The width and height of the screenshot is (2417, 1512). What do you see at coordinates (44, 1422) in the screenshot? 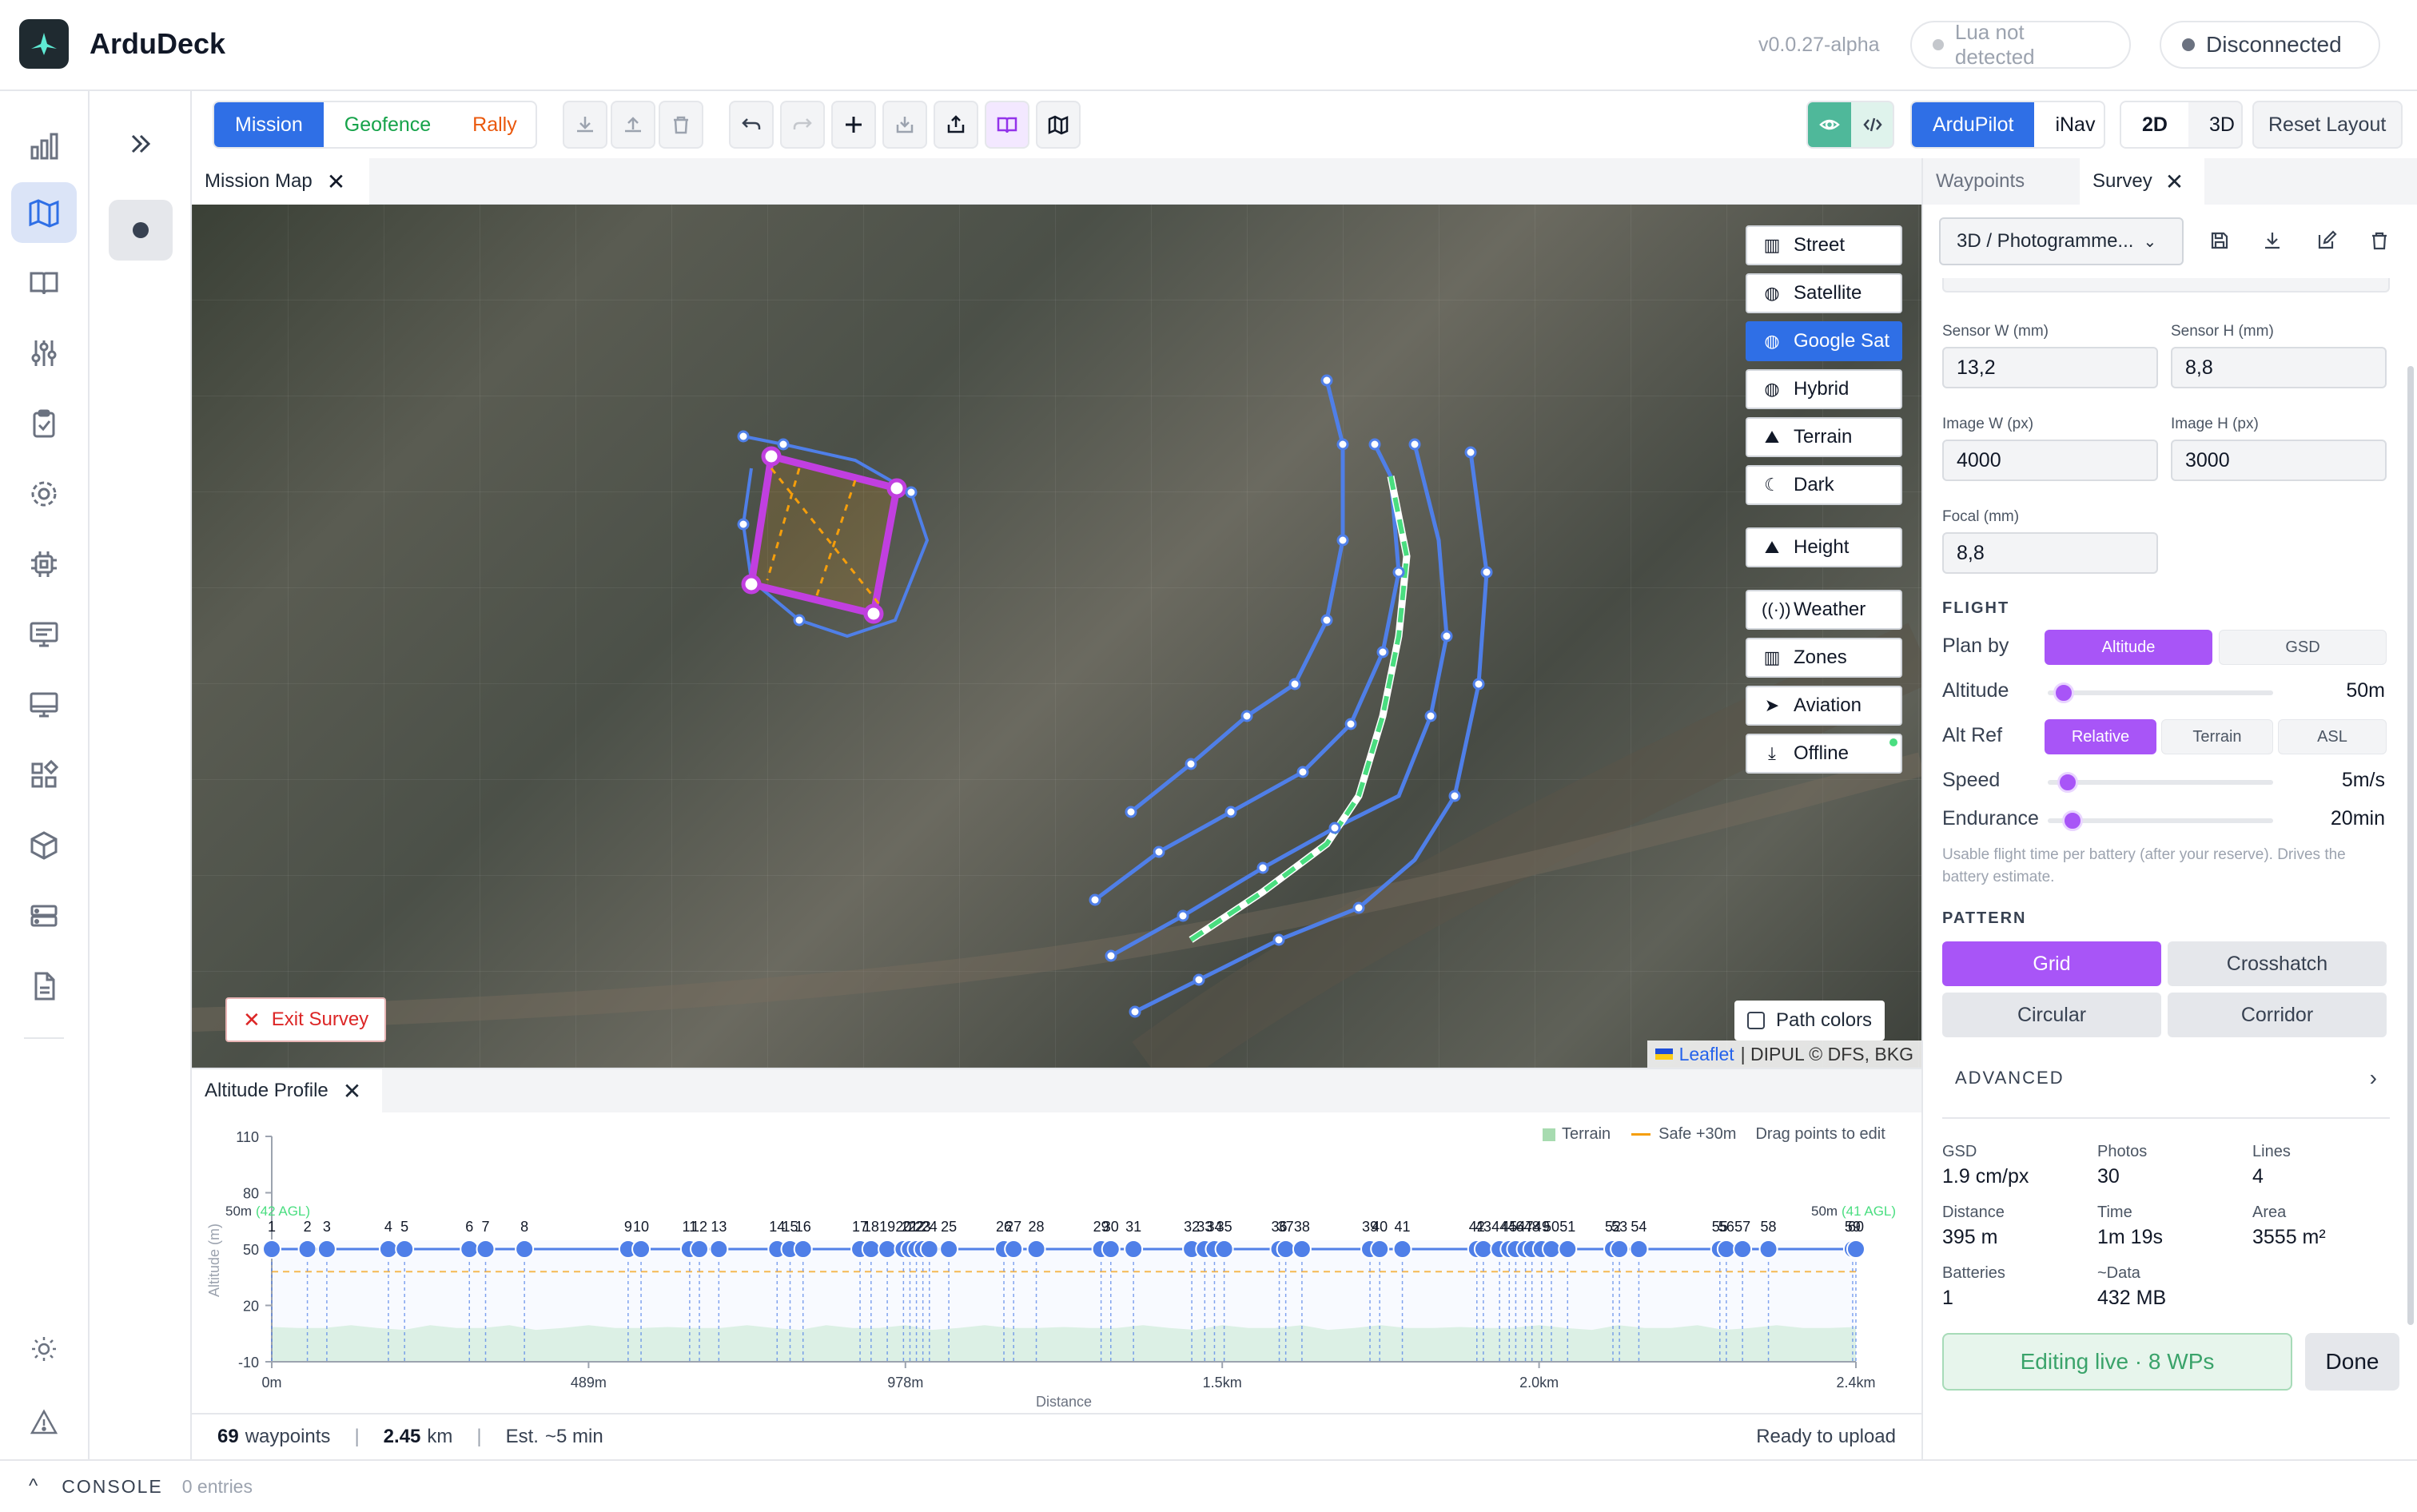
I see `warning-icon` at bounding box center [44, 1422].